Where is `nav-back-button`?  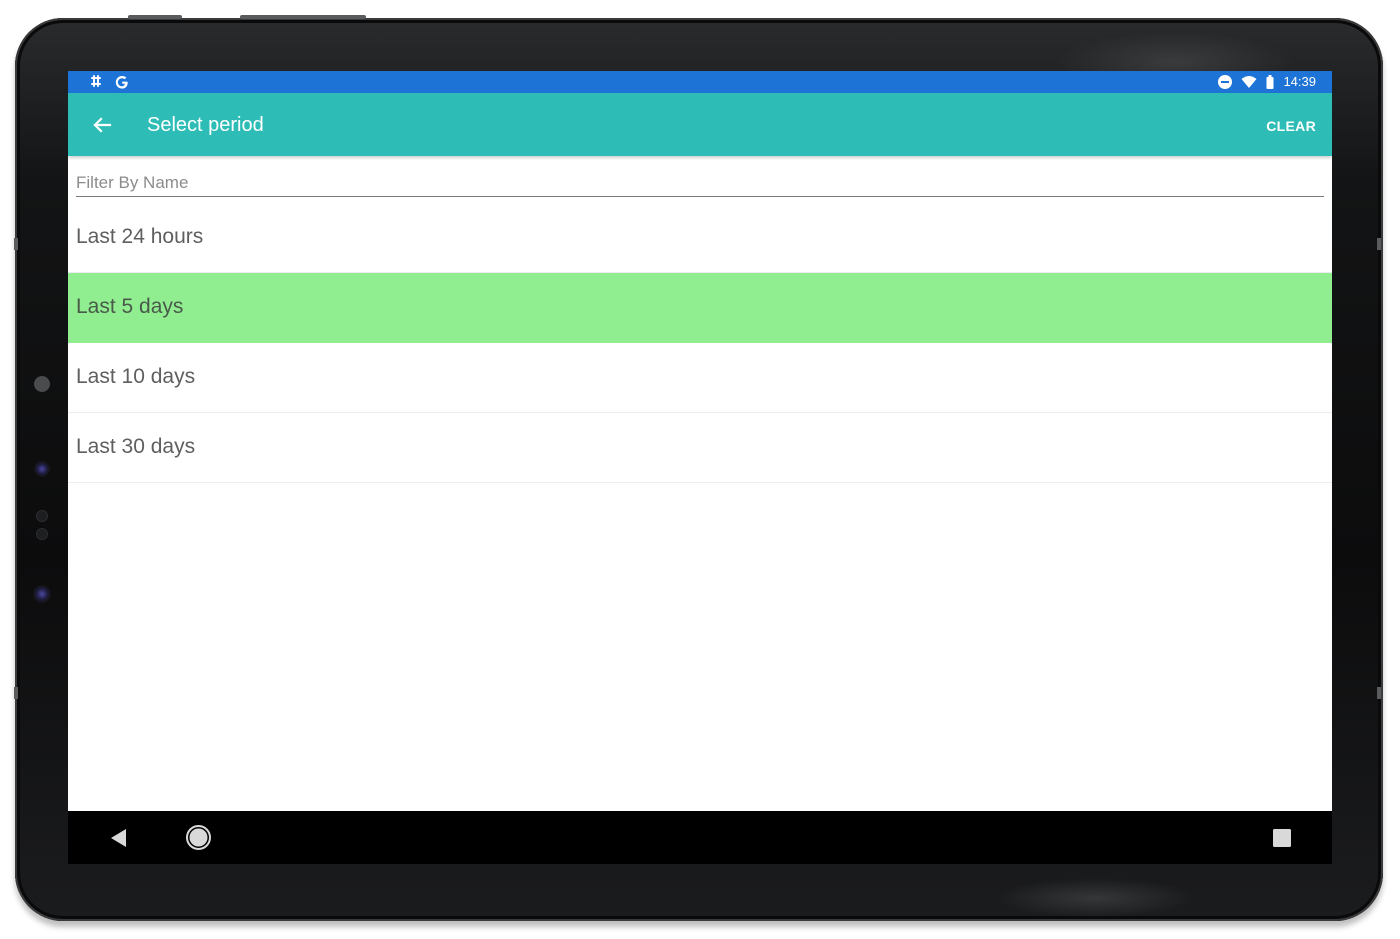 nav-back-button is located at coordinates (119, 838).